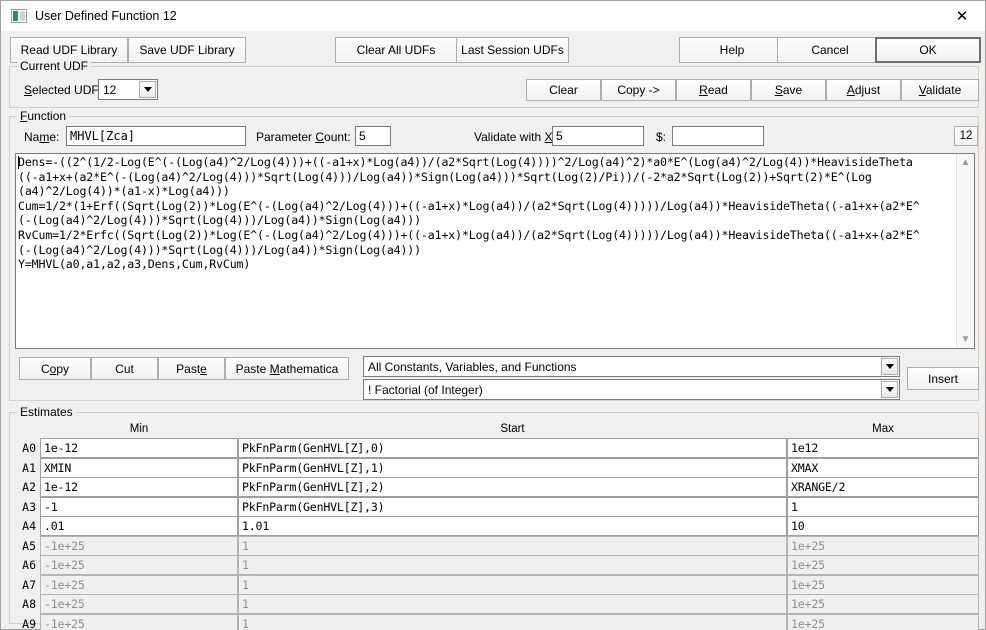 This screenshot has width=986, height=630. I want to click on name-label: Name:, so click(42, 137).